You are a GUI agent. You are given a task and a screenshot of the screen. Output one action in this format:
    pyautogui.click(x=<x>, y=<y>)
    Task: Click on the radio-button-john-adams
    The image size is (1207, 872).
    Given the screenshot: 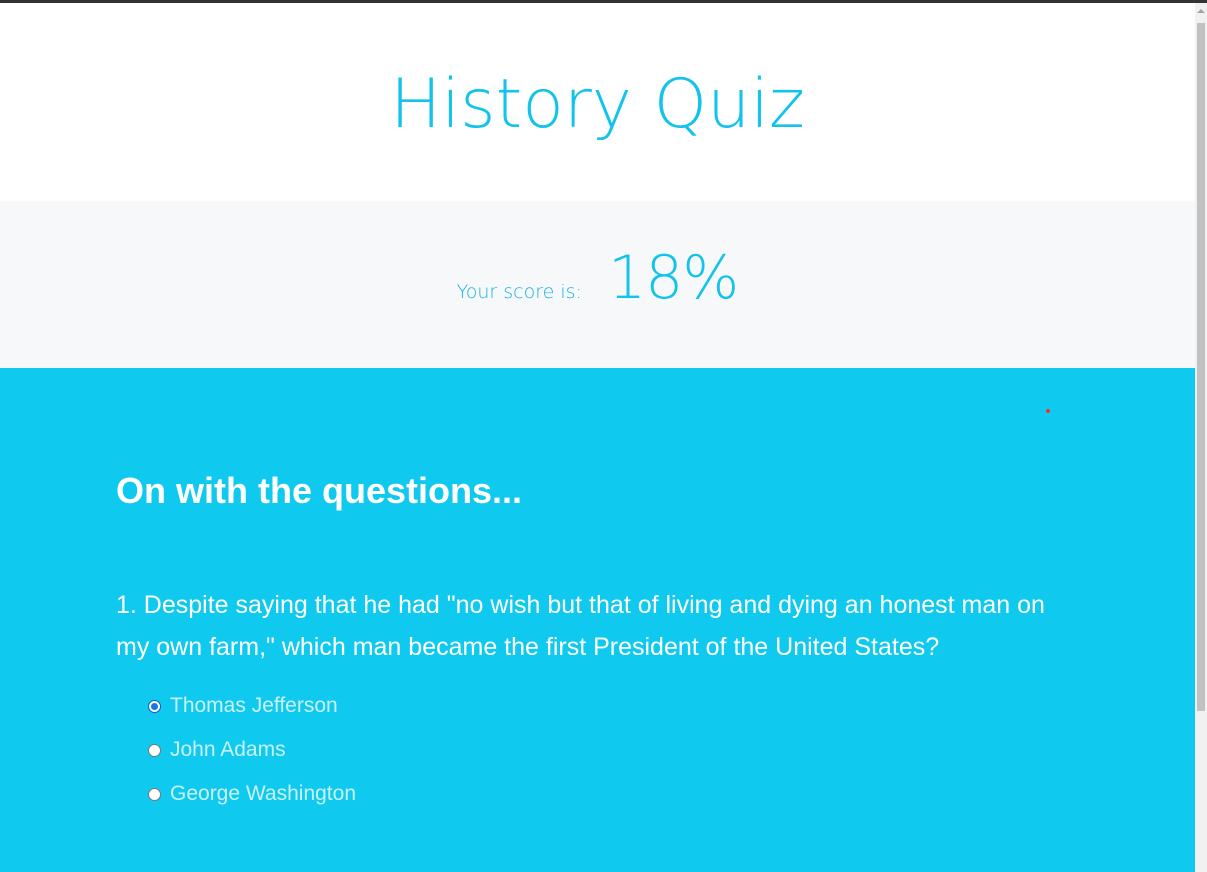 What is the action you would take?
    pyautogui.click(x=154, y=750)
    